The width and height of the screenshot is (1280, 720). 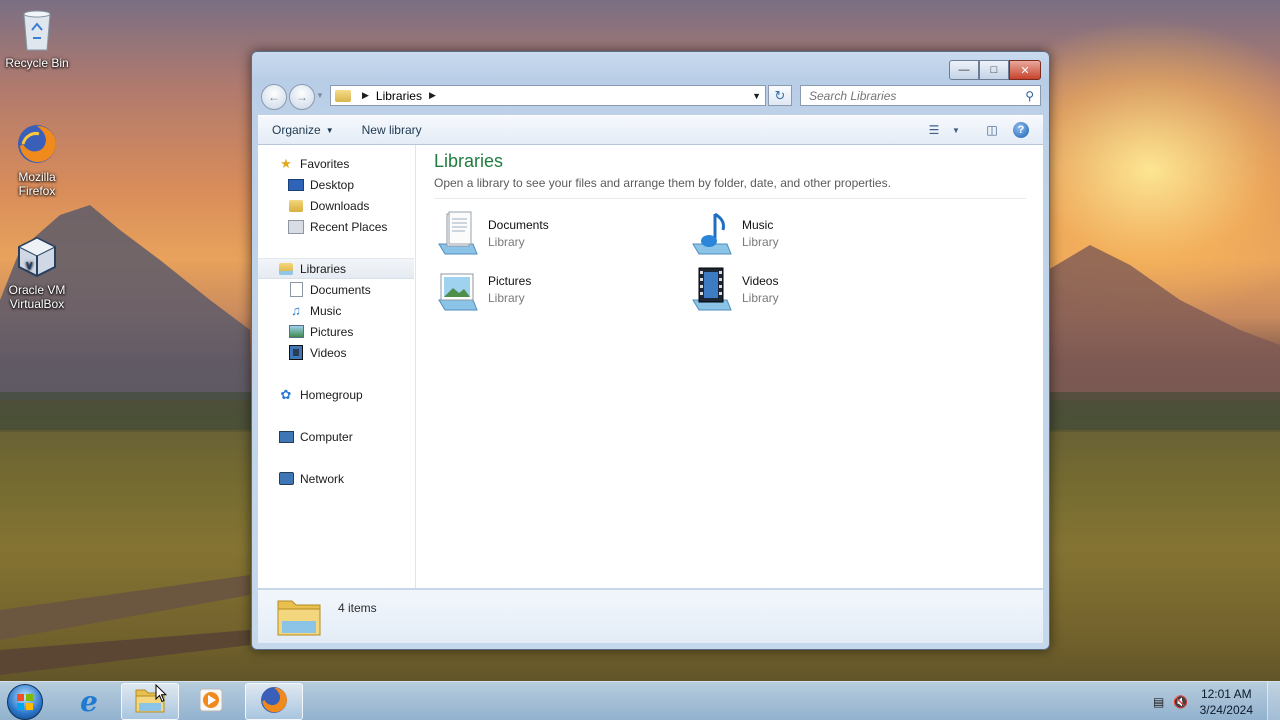 I want to click on nav-item-label: Recent Places, so click(x=349, y=226).